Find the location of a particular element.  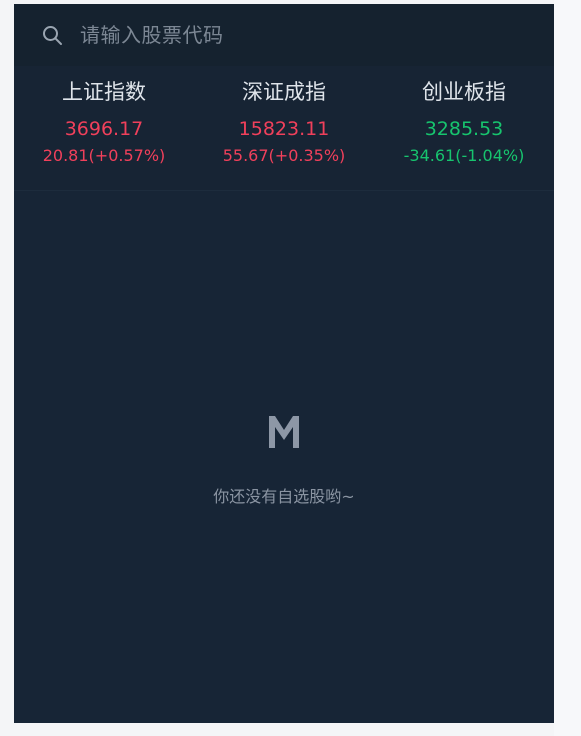

index-value: 3285.53 is located at coordinates (464, 129).